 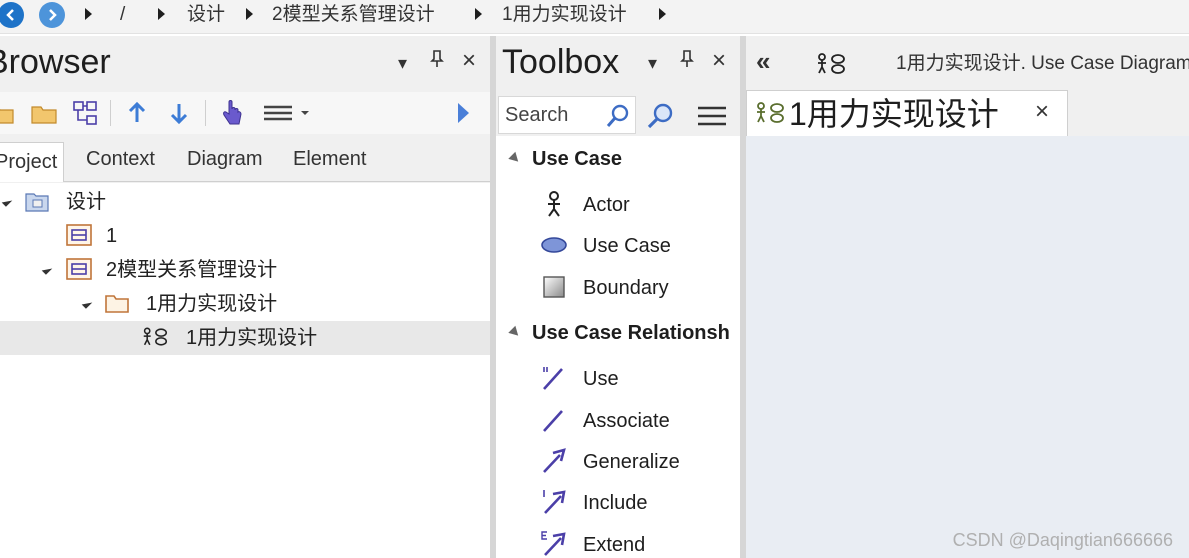 I want to click on tool-generalize: Generalize, so click(x=618, y=461).